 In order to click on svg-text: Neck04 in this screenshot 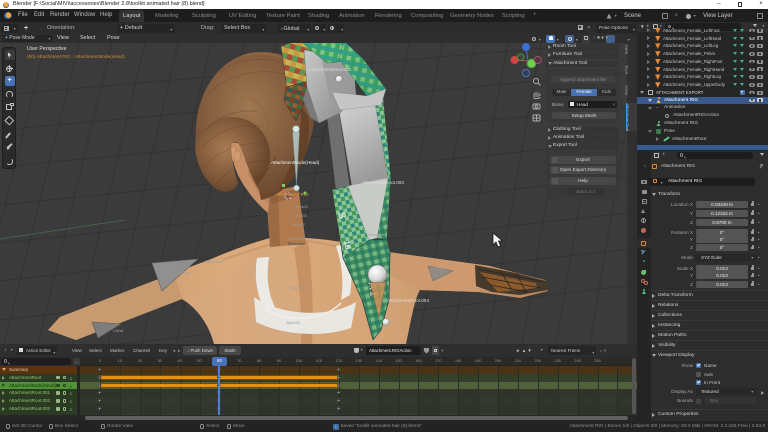, I will do `click(301, 207)`.